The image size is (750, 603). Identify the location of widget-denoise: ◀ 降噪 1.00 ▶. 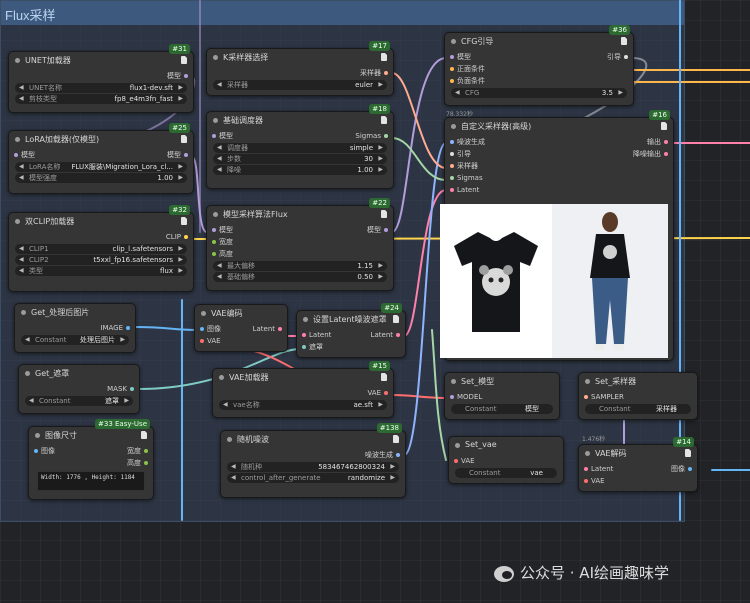
(300, 170).